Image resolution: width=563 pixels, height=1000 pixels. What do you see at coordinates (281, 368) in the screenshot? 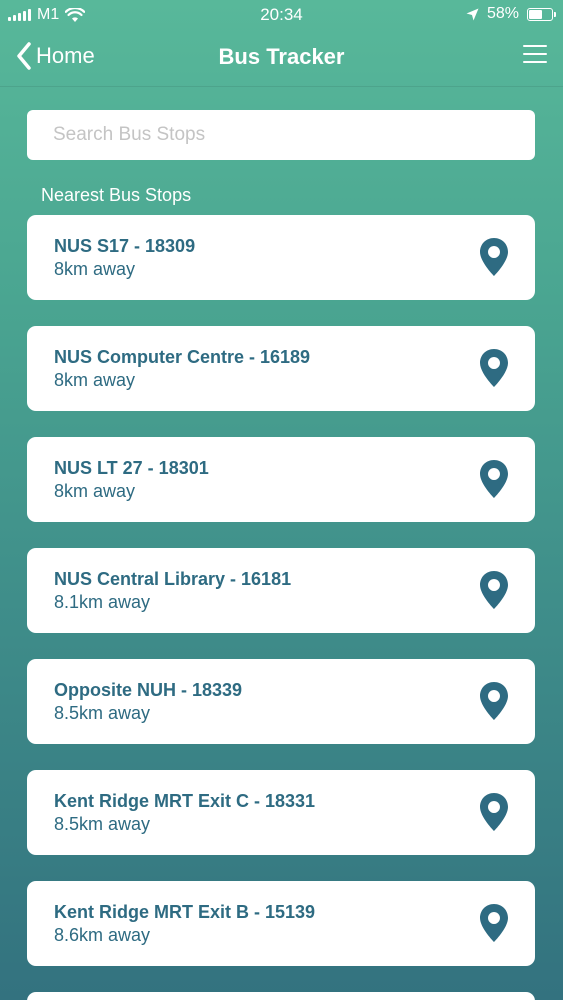
I see `stop-card: NUS Computer Centre - 16189 8km away` at bounding box center [281, 368].